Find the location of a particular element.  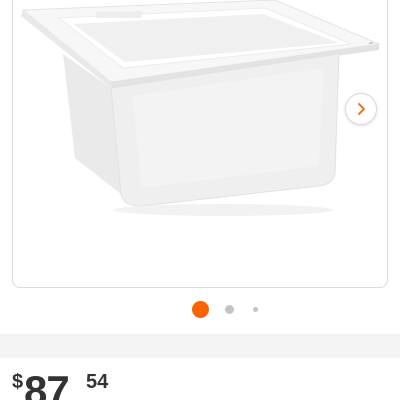

carousel-indicator-active is located at coordinates (200, 309).